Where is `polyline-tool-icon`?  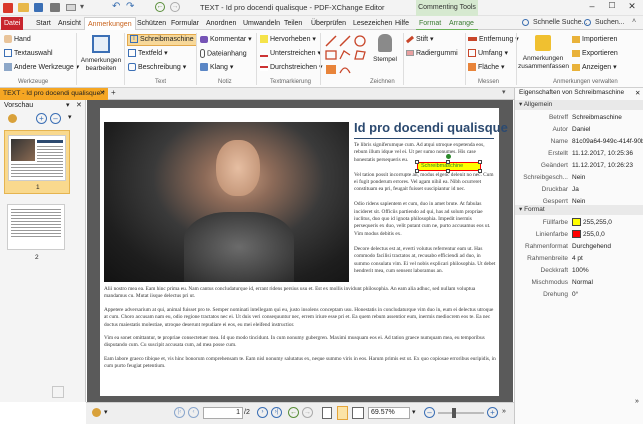
polyline-tool-icon is located at coordinates (345, 55).